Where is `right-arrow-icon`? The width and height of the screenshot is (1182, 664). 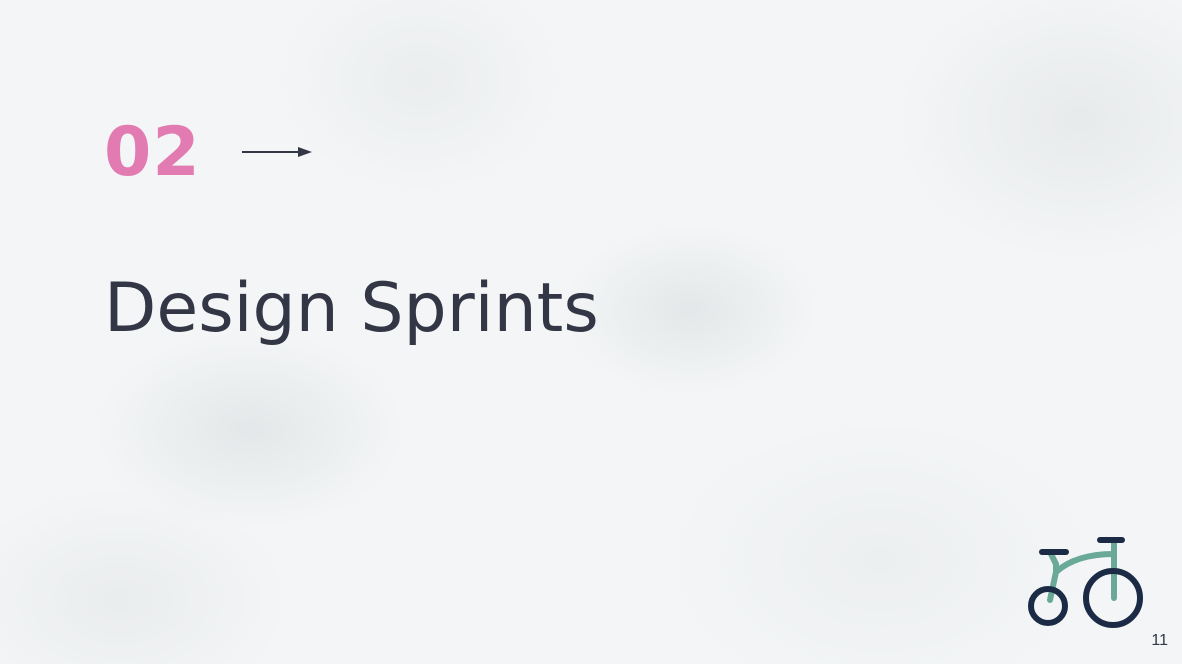 right-arrow-icon is located at coordinates (277, 152).